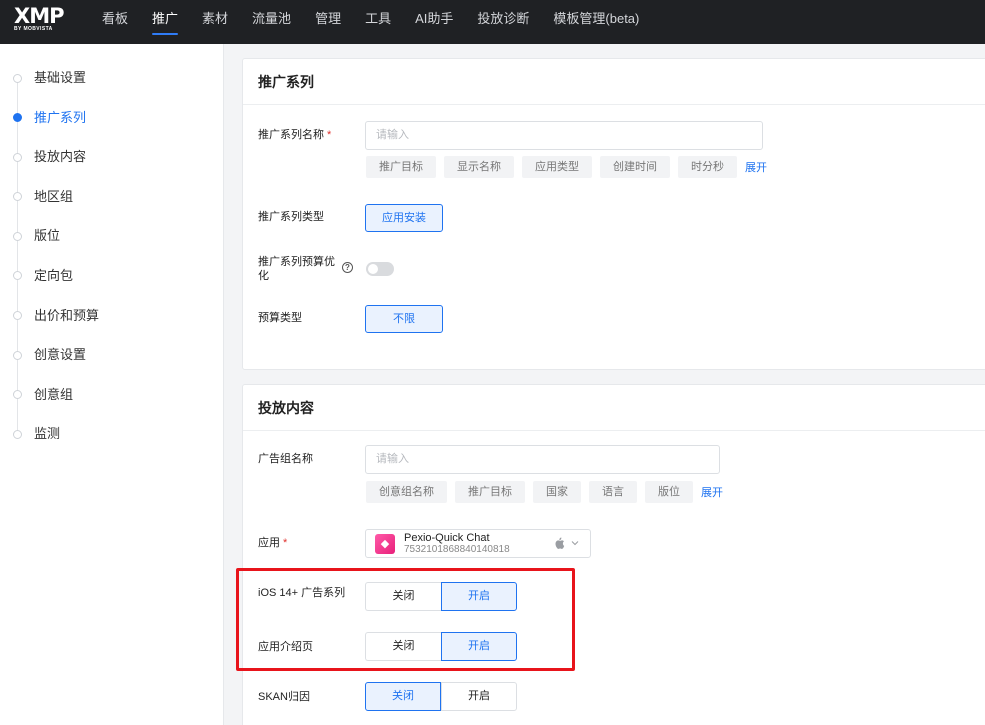 This screenshot has width=985, height=725. I want to click on apple-icon, so click(560, 543).